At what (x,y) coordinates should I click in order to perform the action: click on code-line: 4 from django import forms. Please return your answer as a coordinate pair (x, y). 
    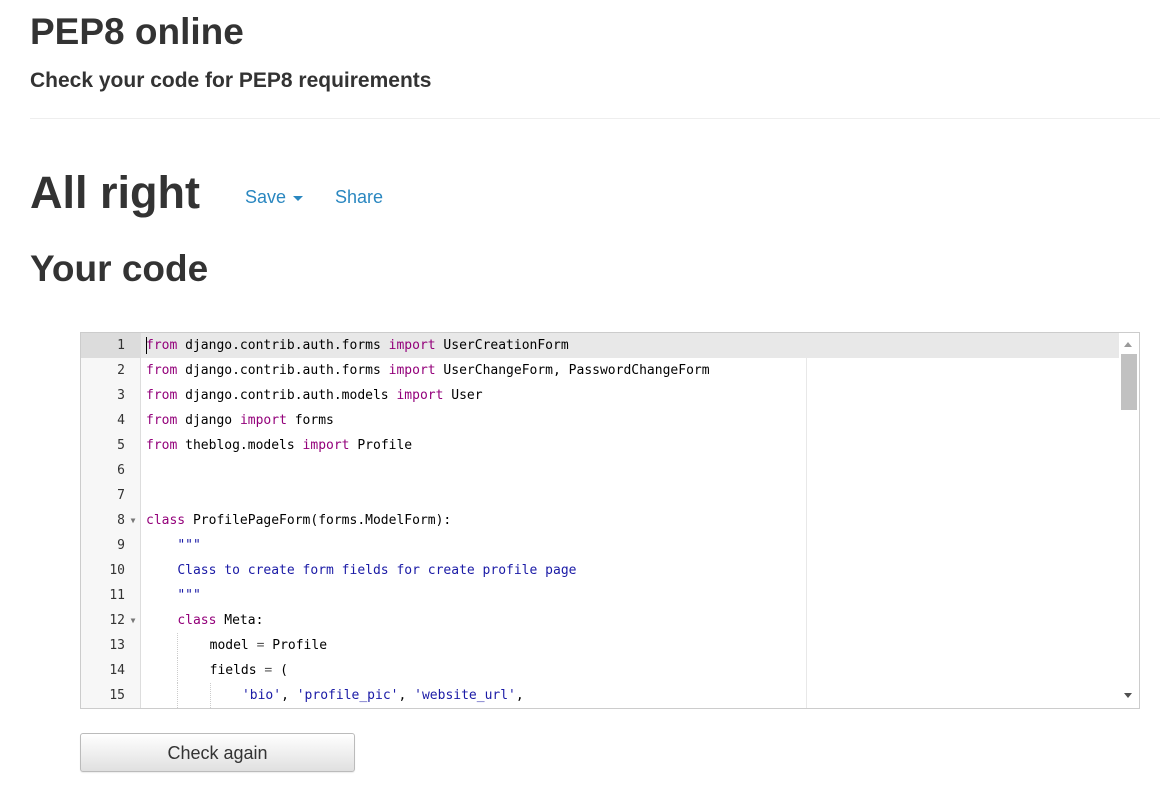
    Looking at the image, I should click on (600, 420).